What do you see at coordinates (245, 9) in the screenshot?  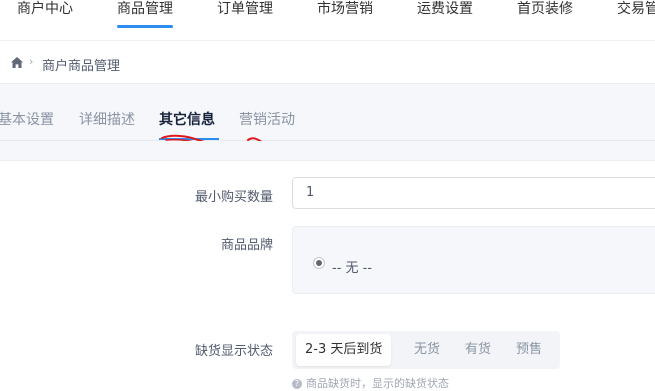 I see `nav-item-order-management: 订单管理` at bounding box center [245, 9].